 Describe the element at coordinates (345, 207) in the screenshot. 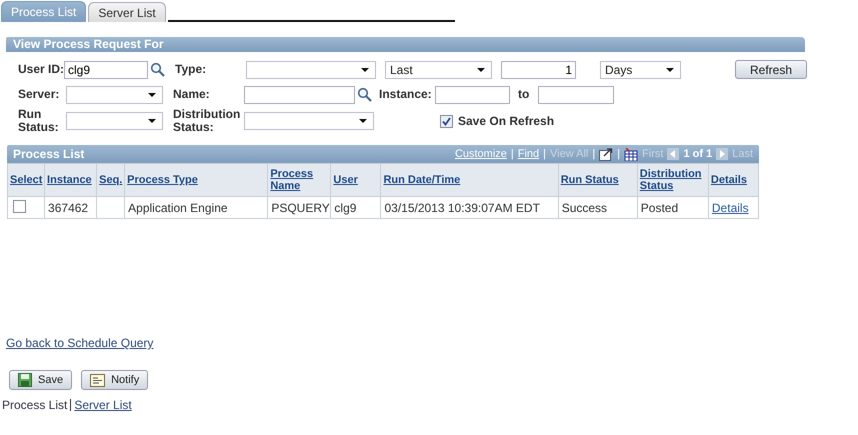

I see `table-cell: clg9` at that location.